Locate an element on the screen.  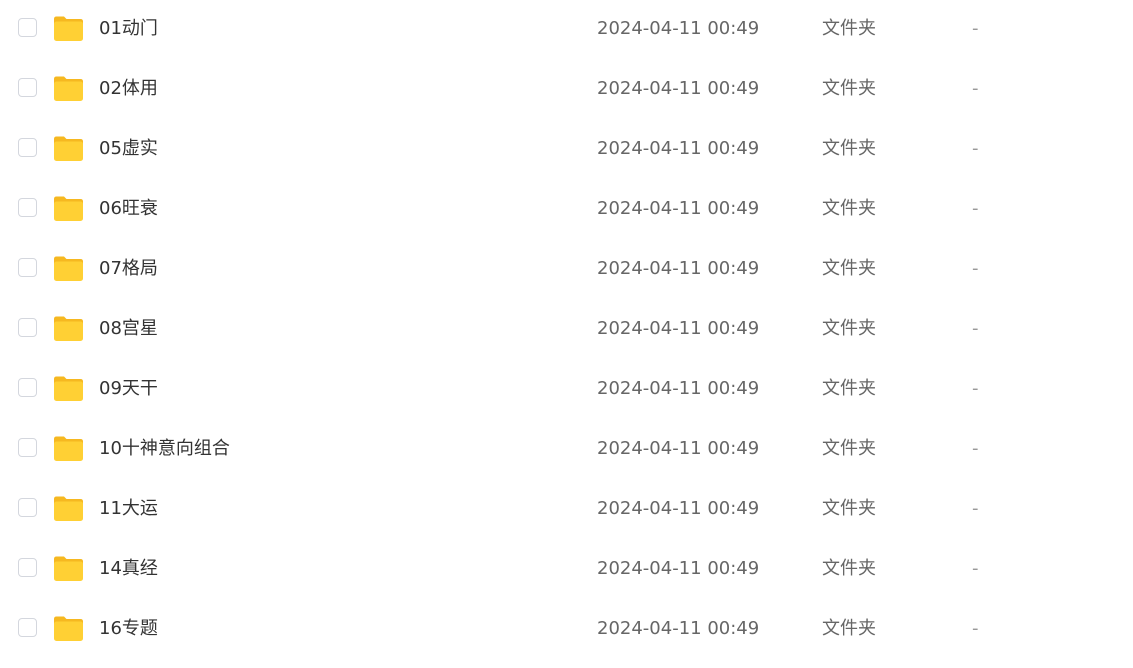
file-row: 14真经 2024-04-11 00:49 文件夹 - is located at coordinates (566, 570).